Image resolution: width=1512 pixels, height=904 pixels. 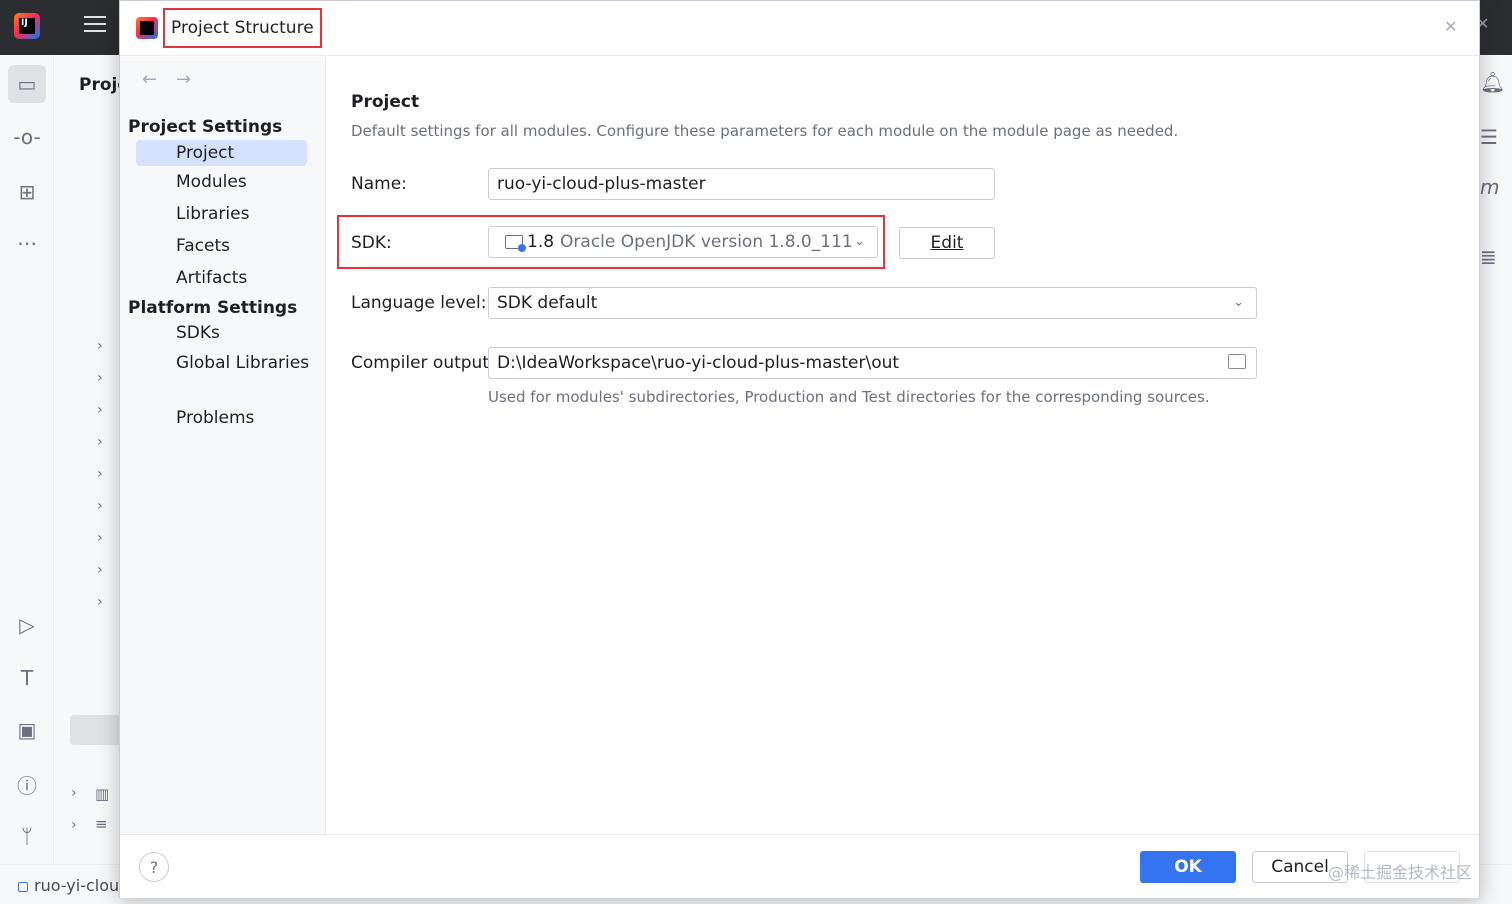 I want to click on structure-icon: ⊞, so click(x=27, y=192).